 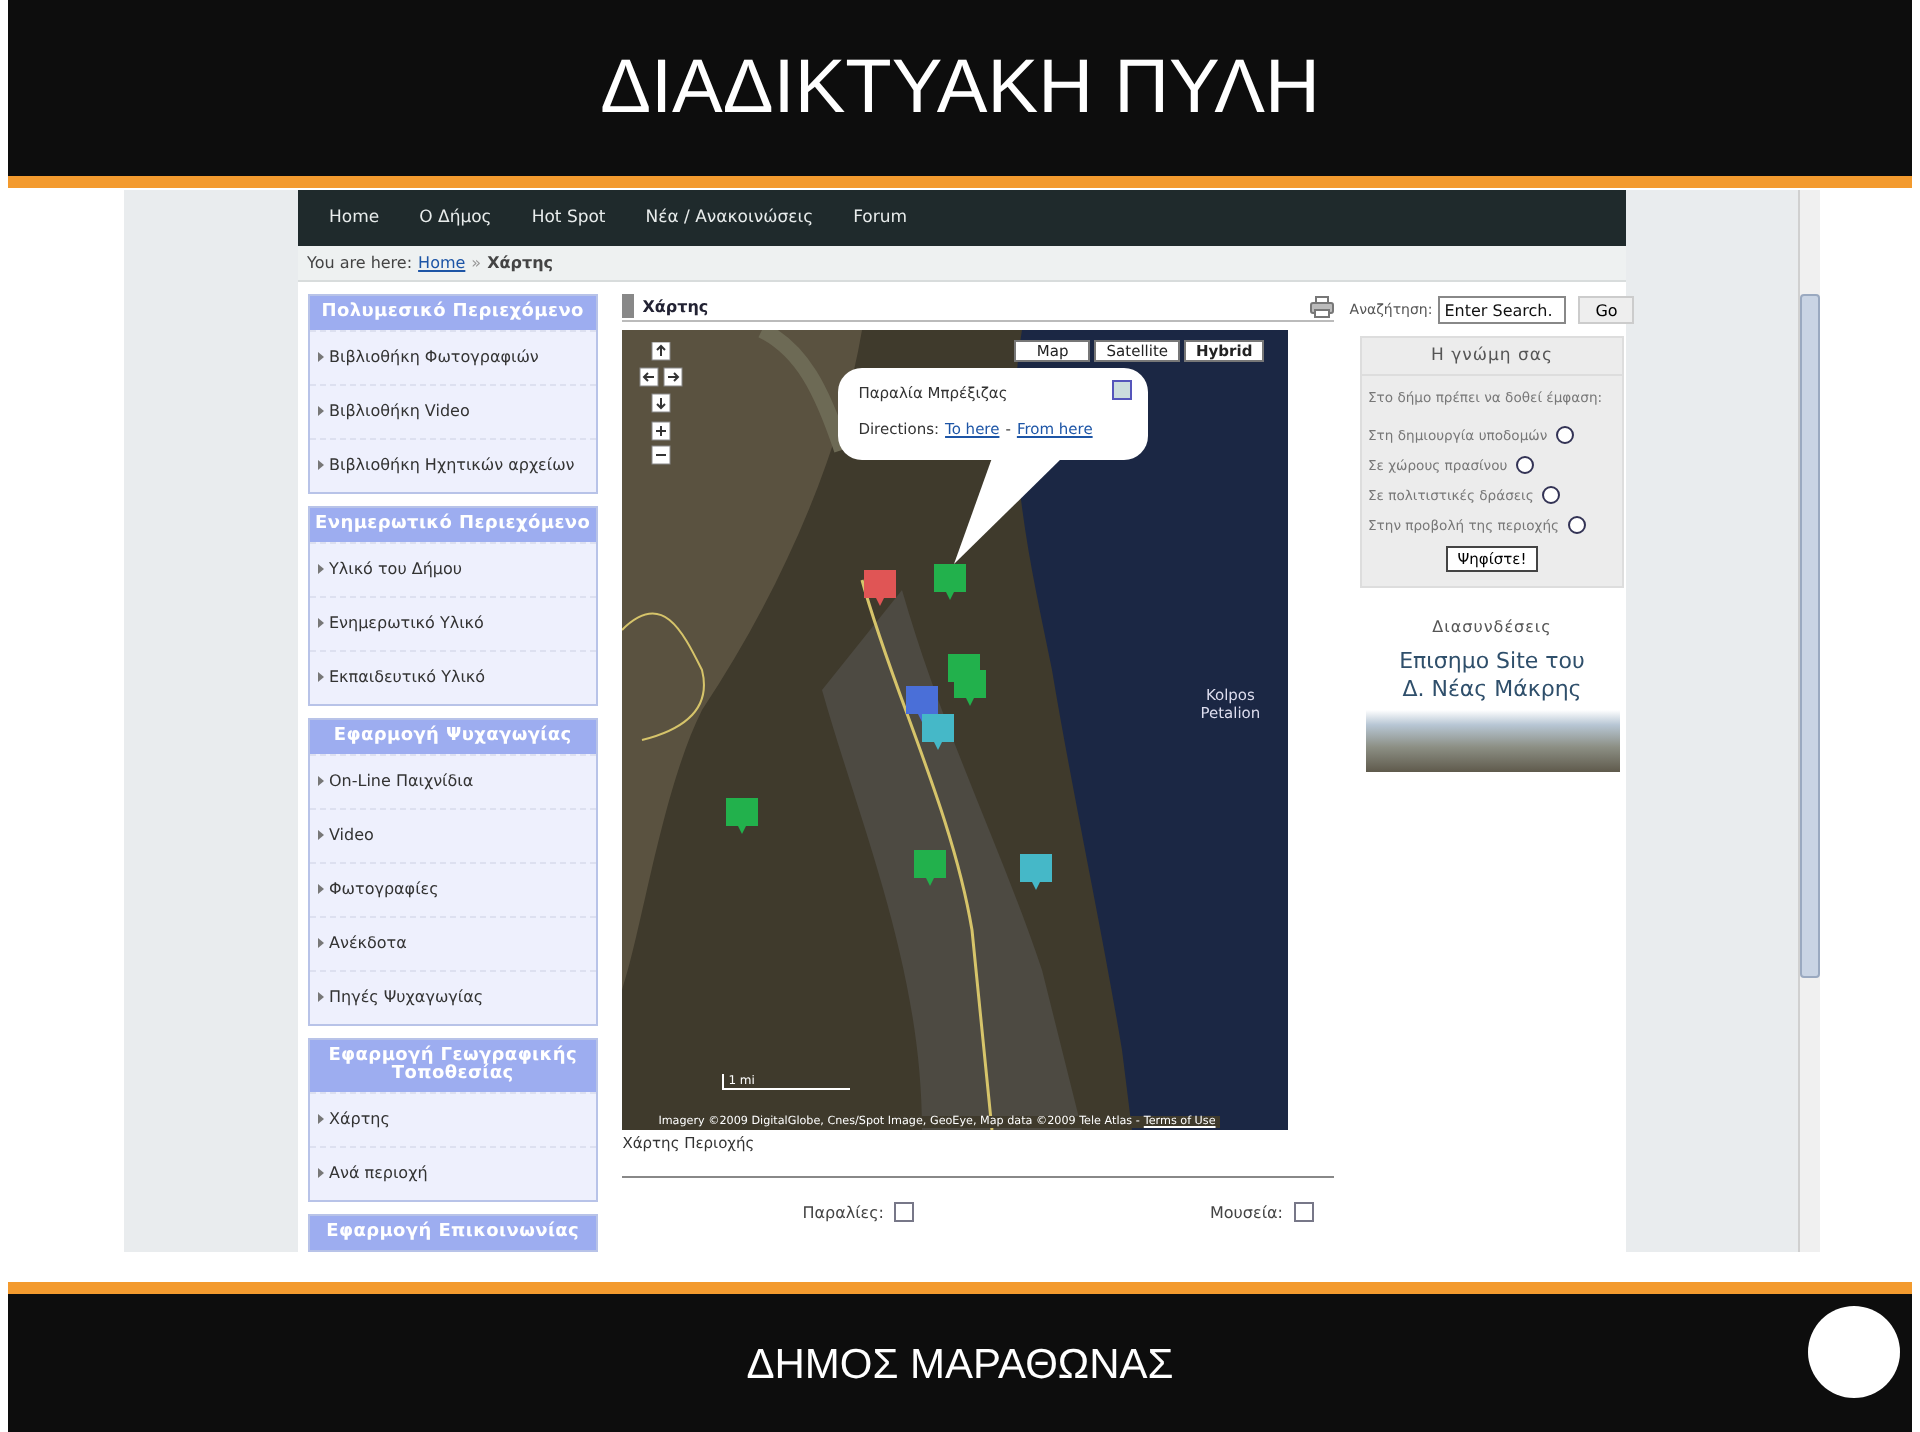 I want to click on links-title: Διασυνδέσεις, so click(x=1492, y=627).